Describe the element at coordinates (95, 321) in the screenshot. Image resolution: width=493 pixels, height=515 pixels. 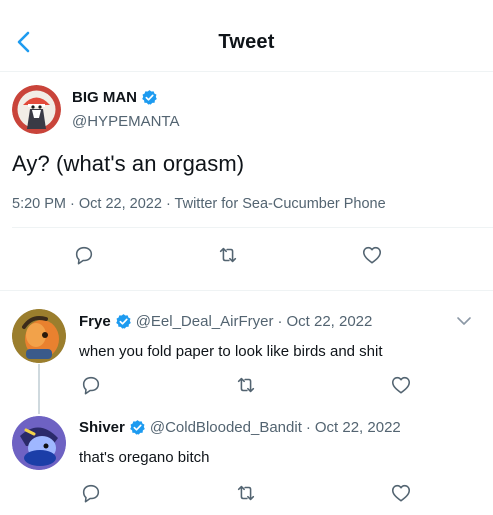
I see `display-name: Frye` at that location.